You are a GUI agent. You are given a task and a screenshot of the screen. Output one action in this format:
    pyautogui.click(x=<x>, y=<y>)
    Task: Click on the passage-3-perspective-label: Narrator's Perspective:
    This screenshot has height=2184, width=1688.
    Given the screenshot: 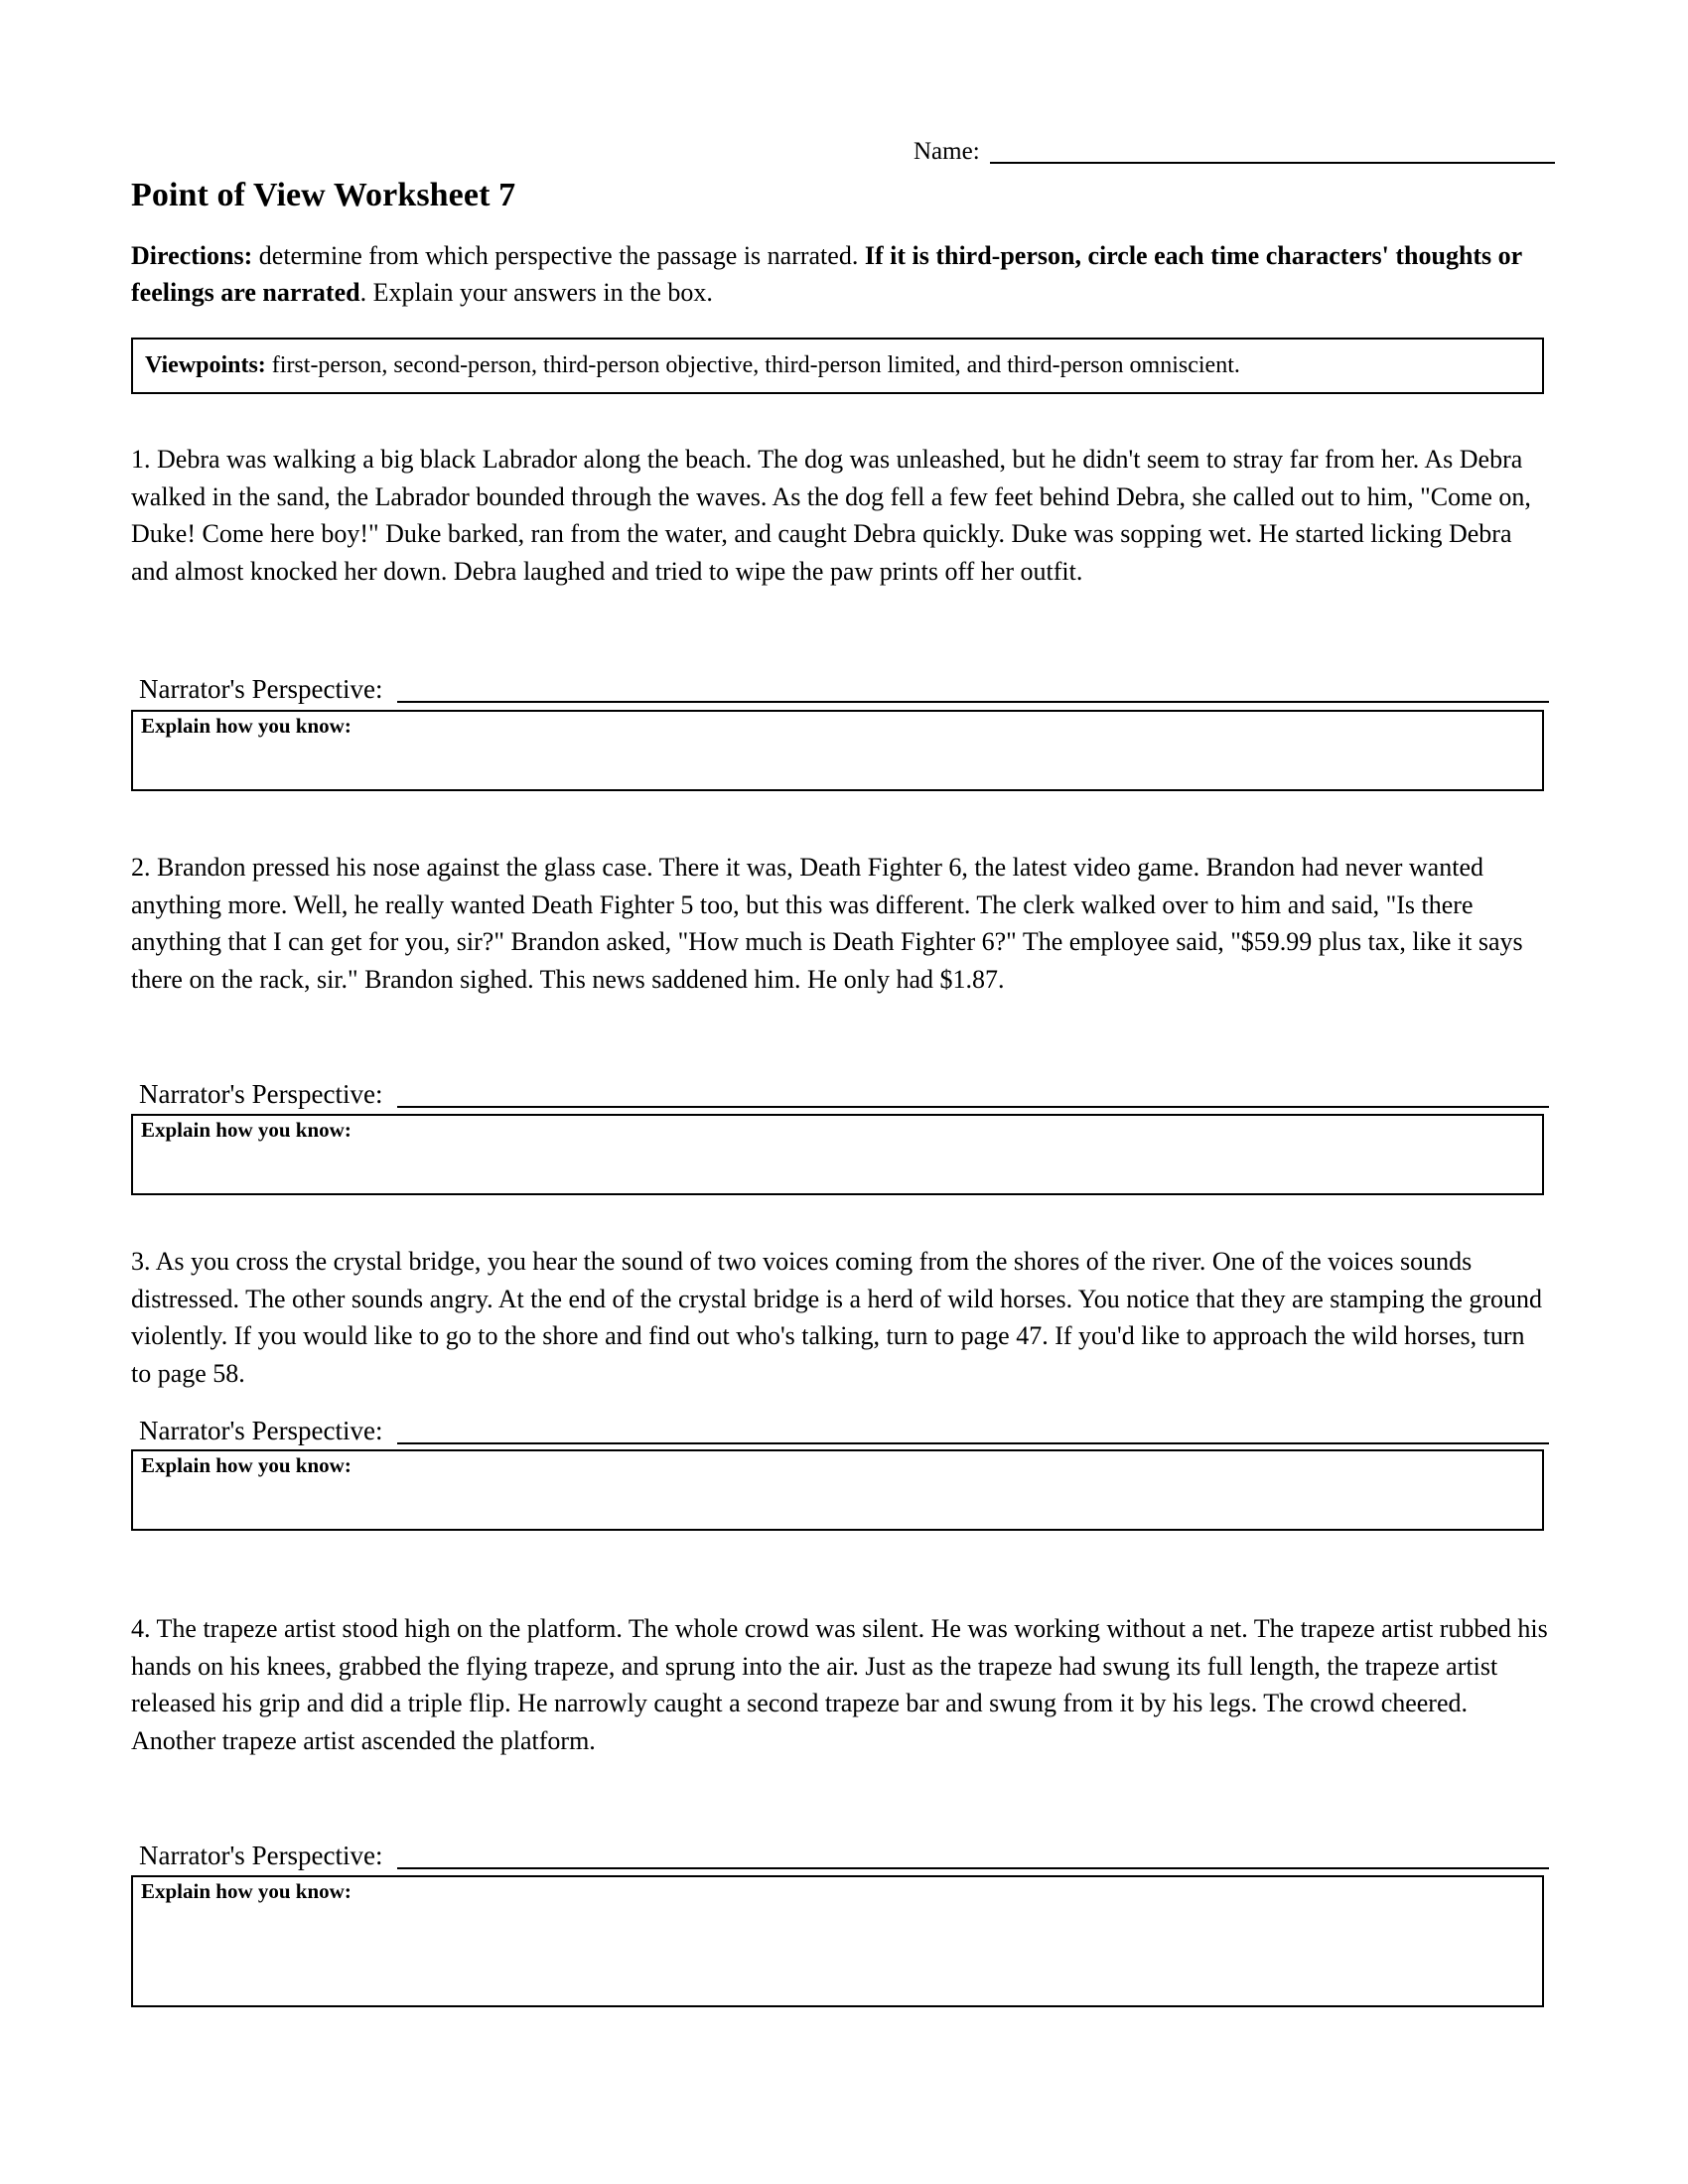 What is the action you would take?
    pyautogui.click(x=261, y=1430)
    